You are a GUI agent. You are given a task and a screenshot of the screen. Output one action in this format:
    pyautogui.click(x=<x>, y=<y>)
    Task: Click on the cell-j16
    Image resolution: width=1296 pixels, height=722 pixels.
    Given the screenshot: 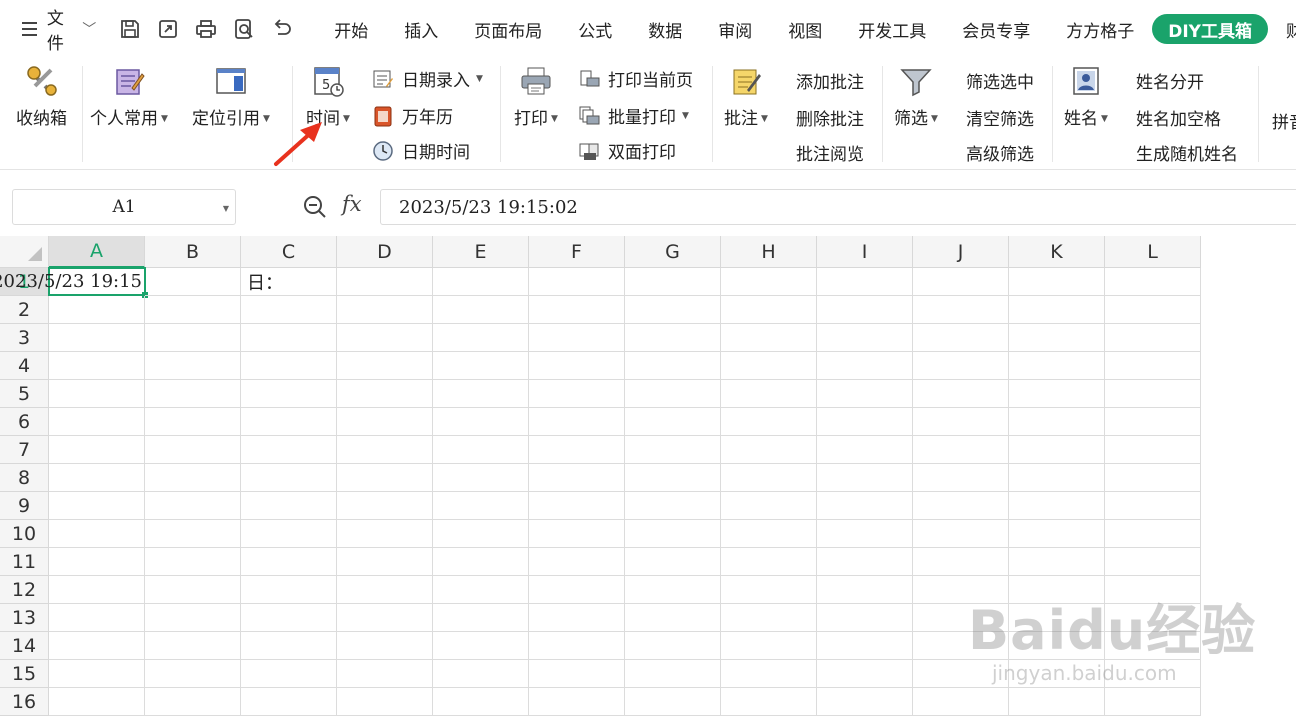 What is the action you would take?
    pyautogui.click(x=961, y=702)
    